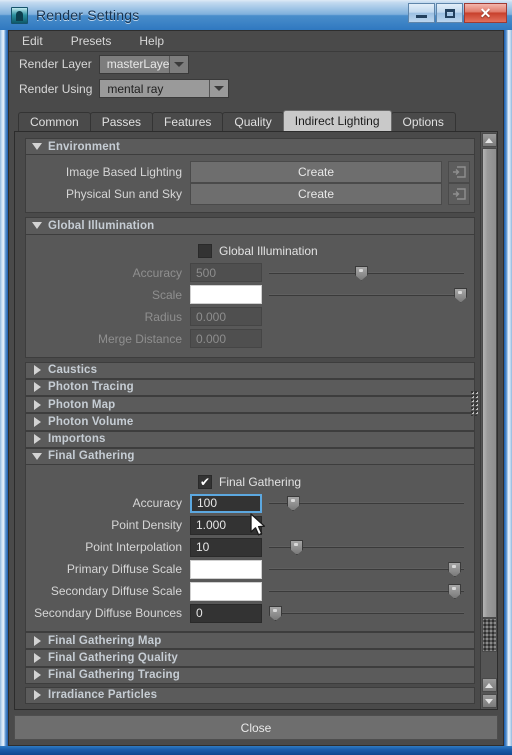 The image size is (512, 755). Describe the element at coordinates (489, 383) in the screenshot. I see `scrollbar-thumb` at that location.